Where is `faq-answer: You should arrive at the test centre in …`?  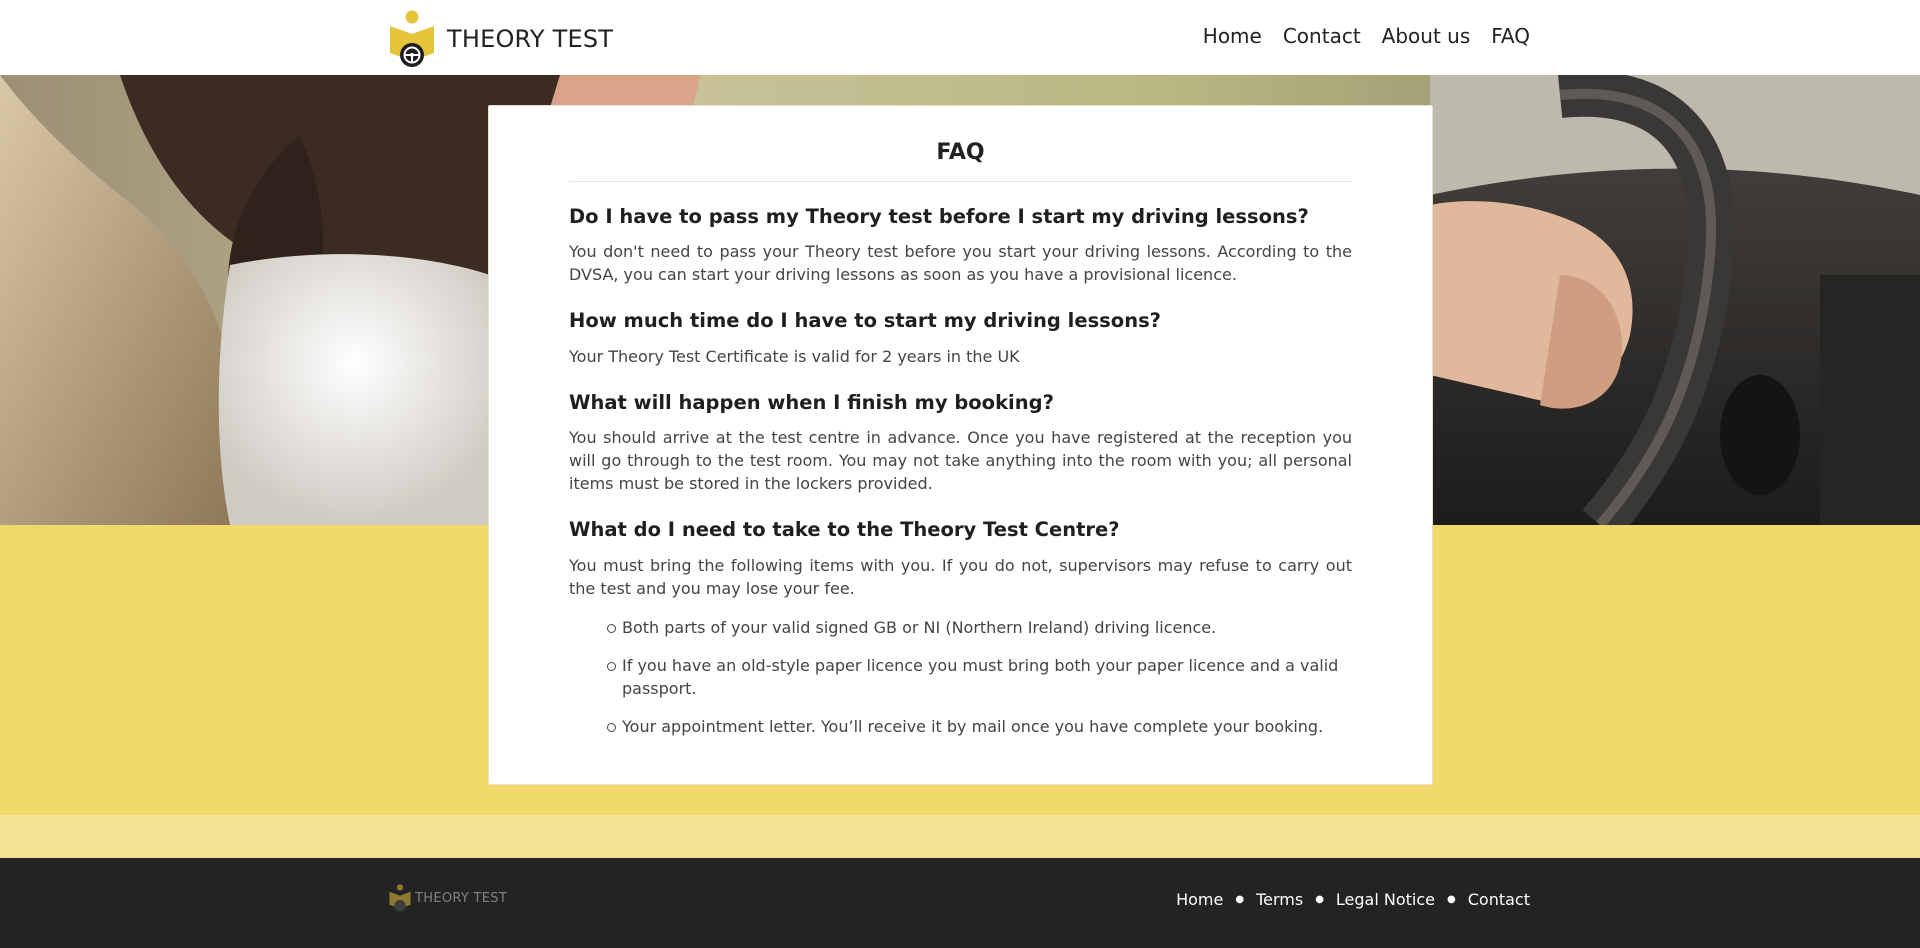
faq-answer: You should arrive at the test centre in … is located at coordinates (960, 461).